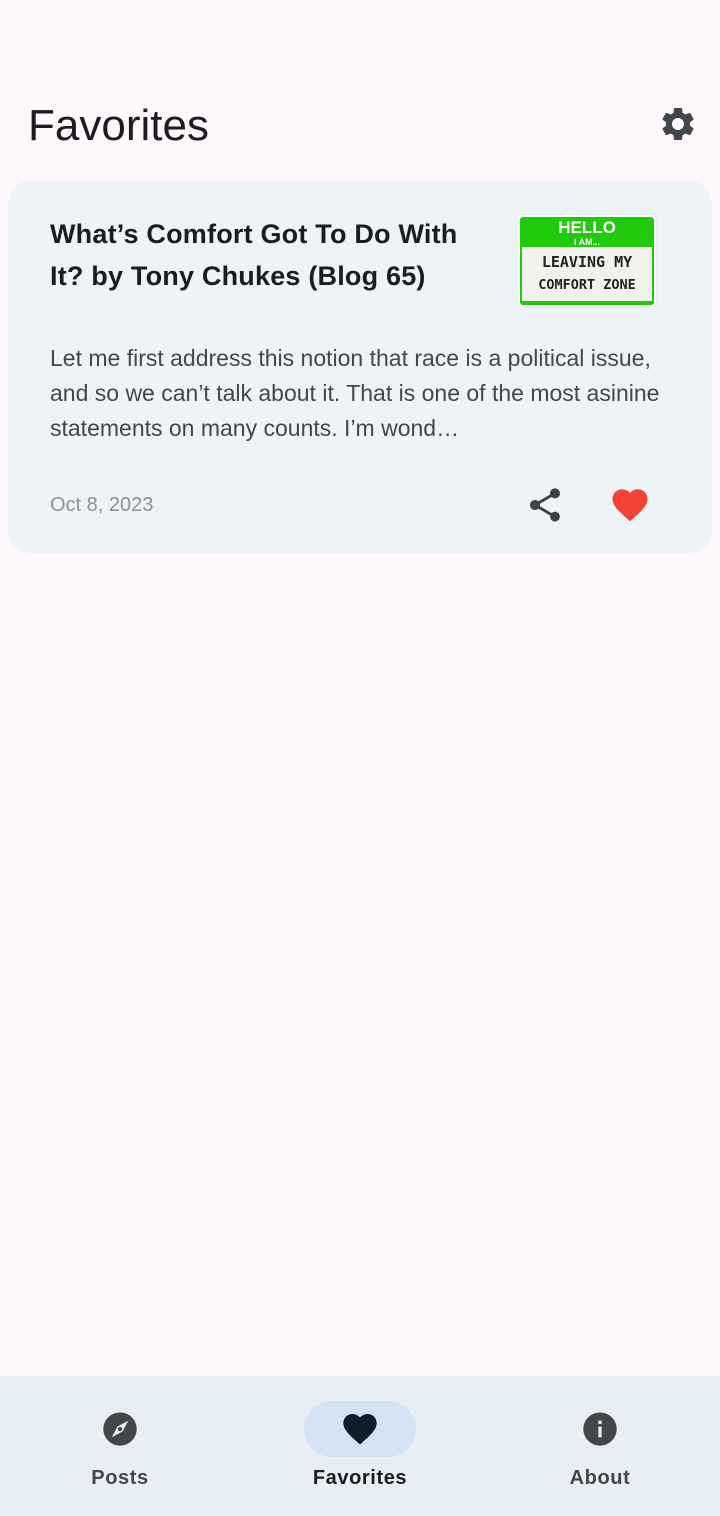 The height and width of the screenshot is (1516, 720). I want to click on nav-label-favorites: Favorites, so click(360, 1478).